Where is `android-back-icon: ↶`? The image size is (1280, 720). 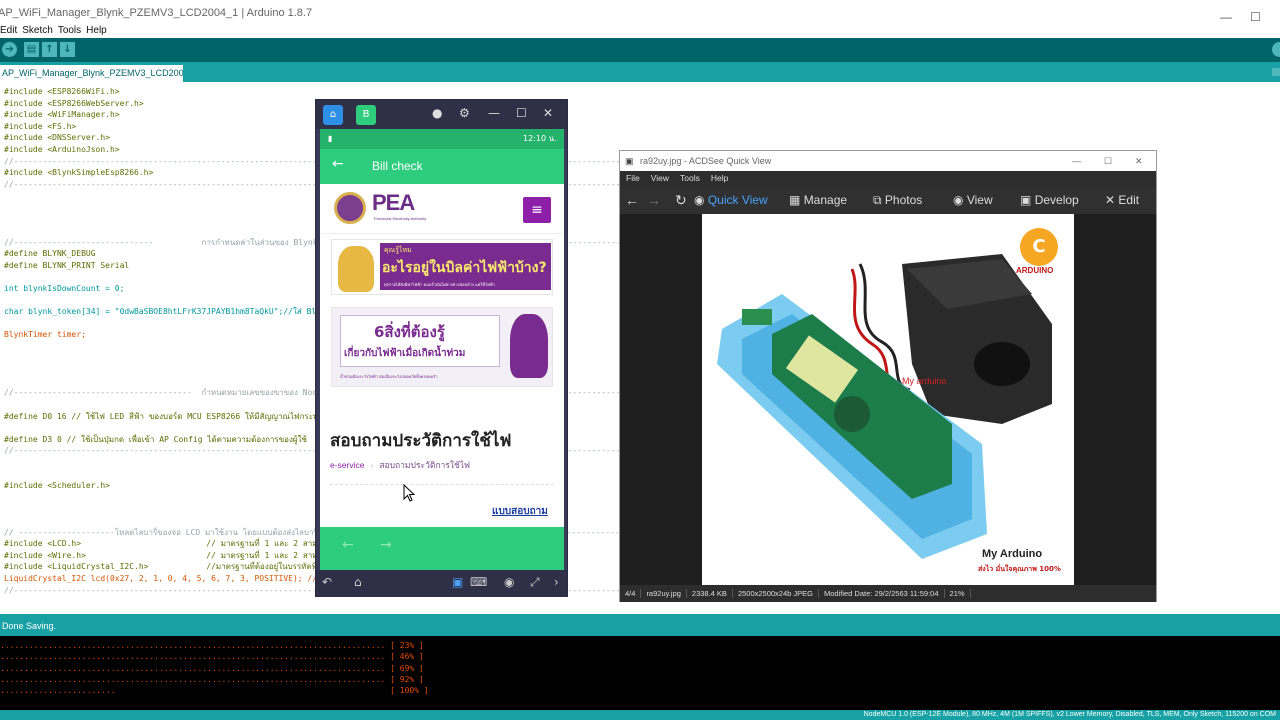 android-back-icon: ↶ is located at coordinates (327, 582).